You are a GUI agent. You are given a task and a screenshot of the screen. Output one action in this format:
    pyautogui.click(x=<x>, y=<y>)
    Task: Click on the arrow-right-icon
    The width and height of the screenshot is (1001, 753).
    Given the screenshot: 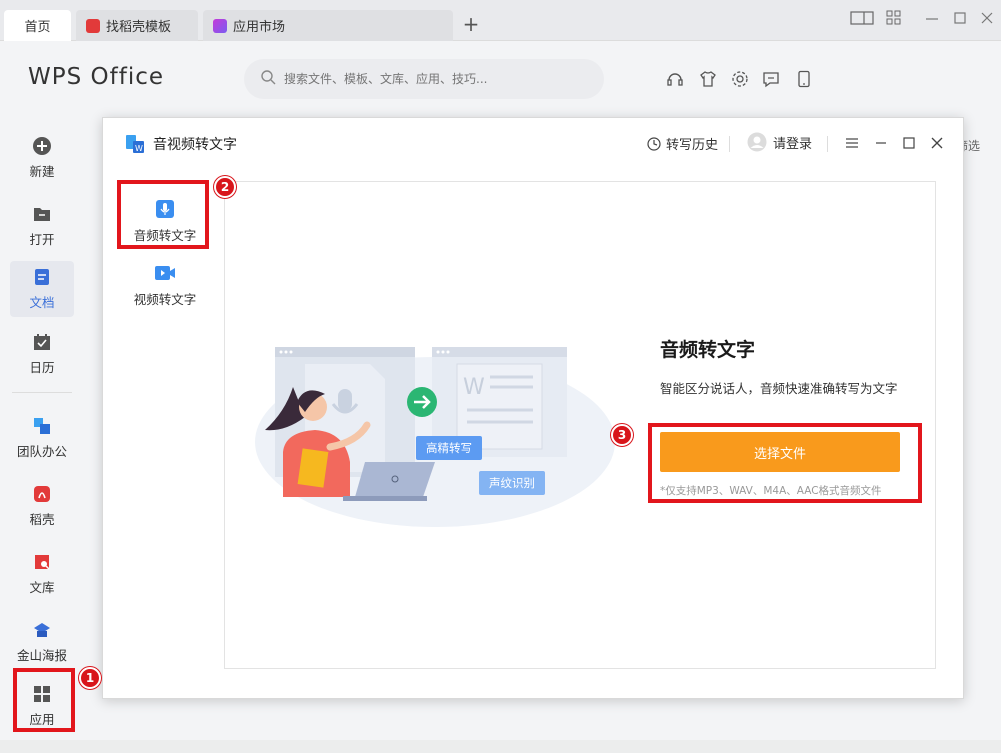 What is the action you would take?
    pyautogui.click(x=422, y=402)
    